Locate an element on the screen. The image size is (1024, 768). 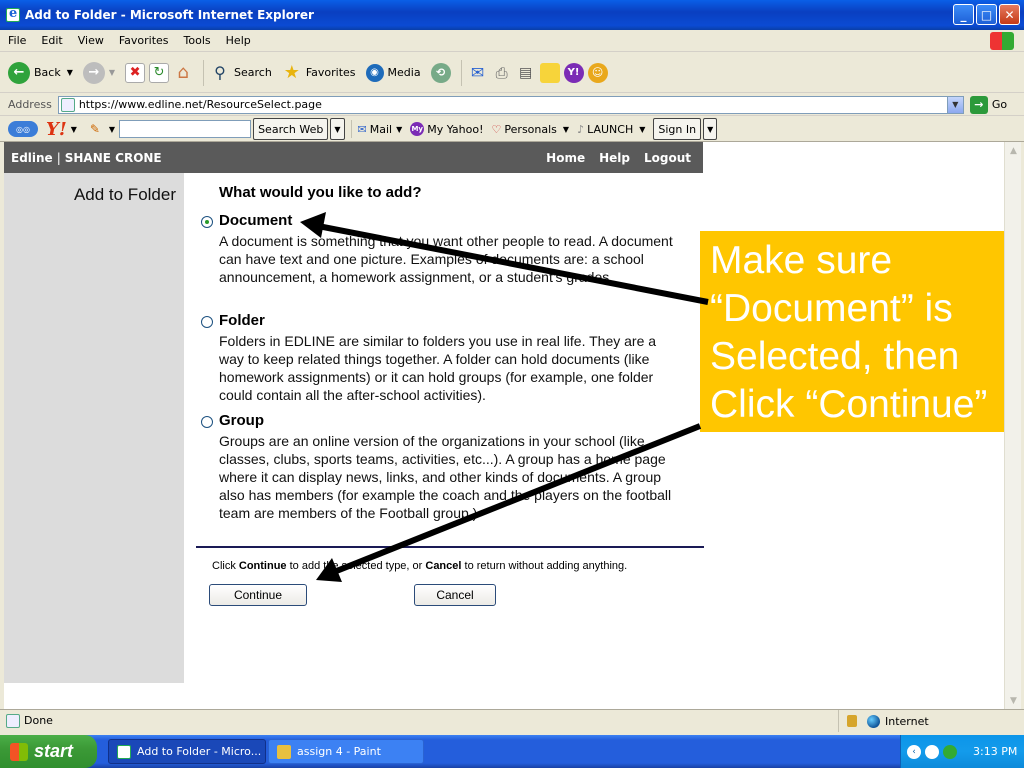
home-icon: ⌂ is located at coordinates (183, 72).